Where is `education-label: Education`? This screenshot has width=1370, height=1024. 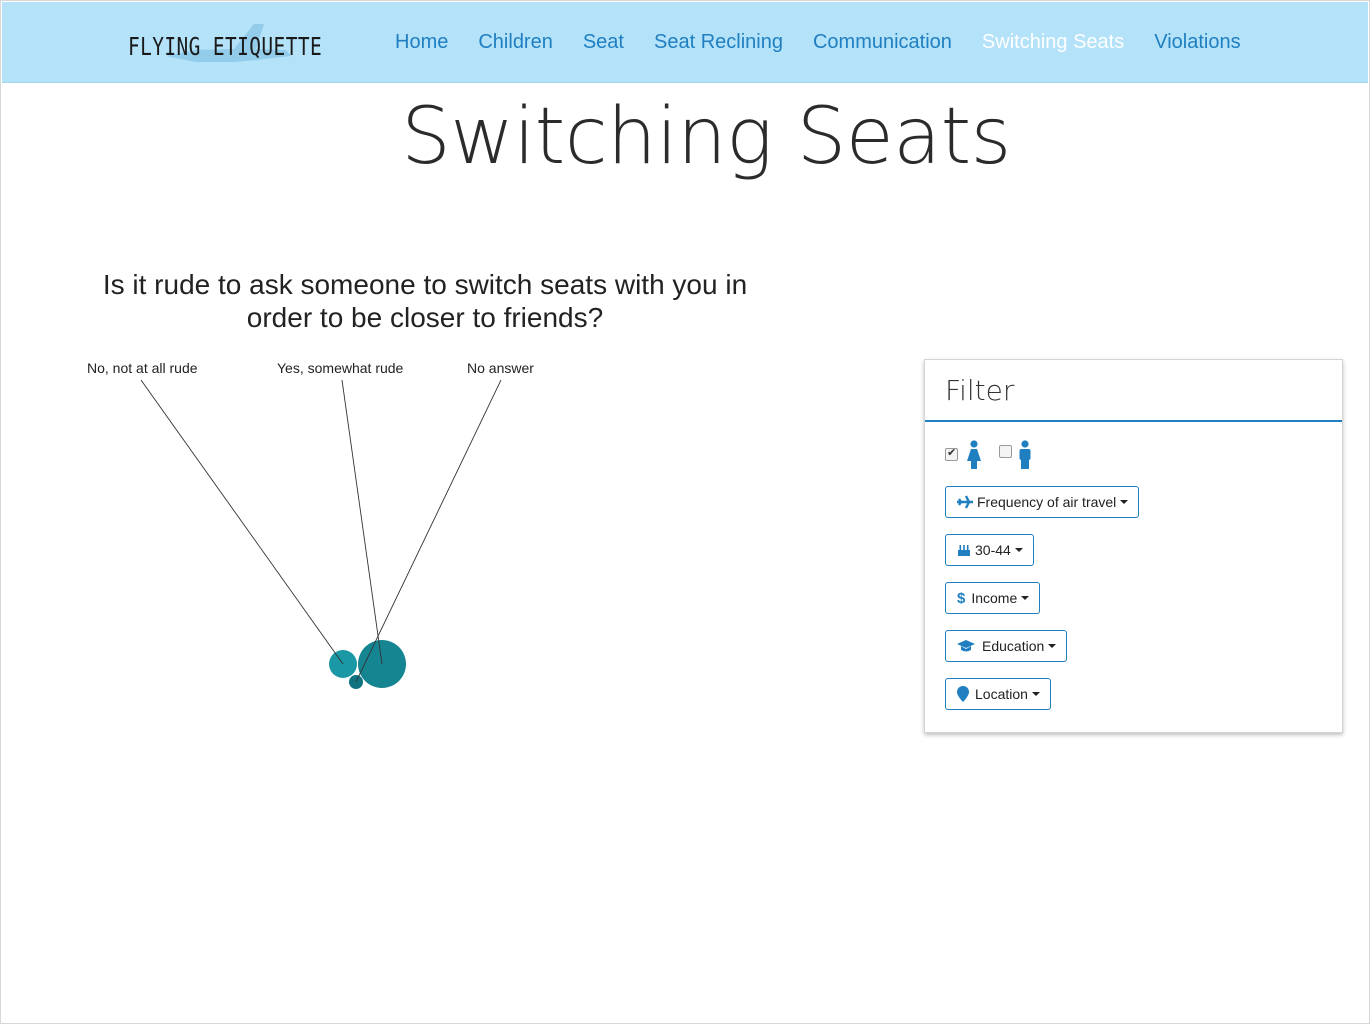 education-label: Education is located at coordinates (1013, 646).